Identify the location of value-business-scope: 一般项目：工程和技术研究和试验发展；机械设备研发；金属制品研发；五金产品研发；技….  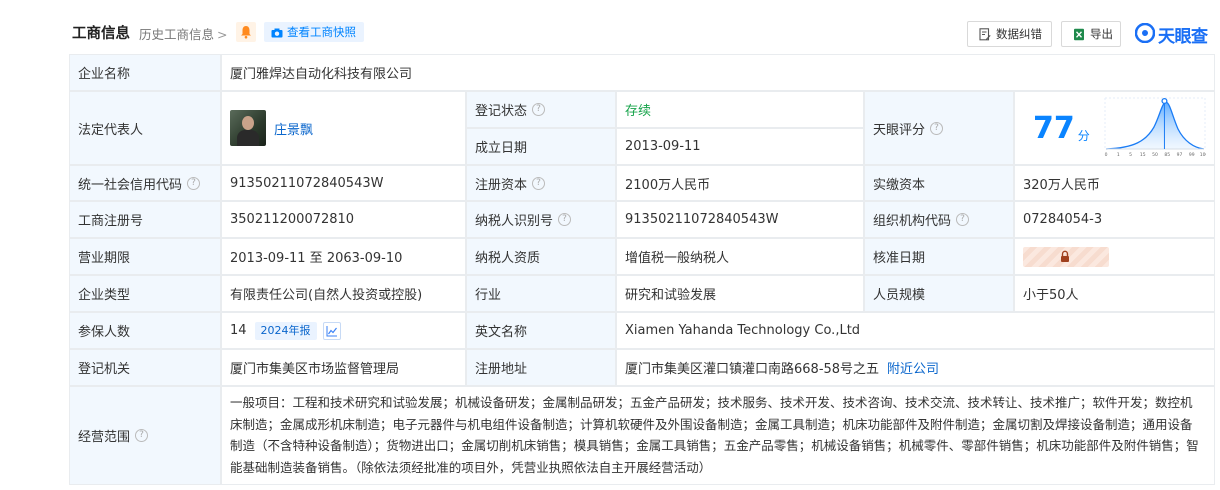
(714, 435).